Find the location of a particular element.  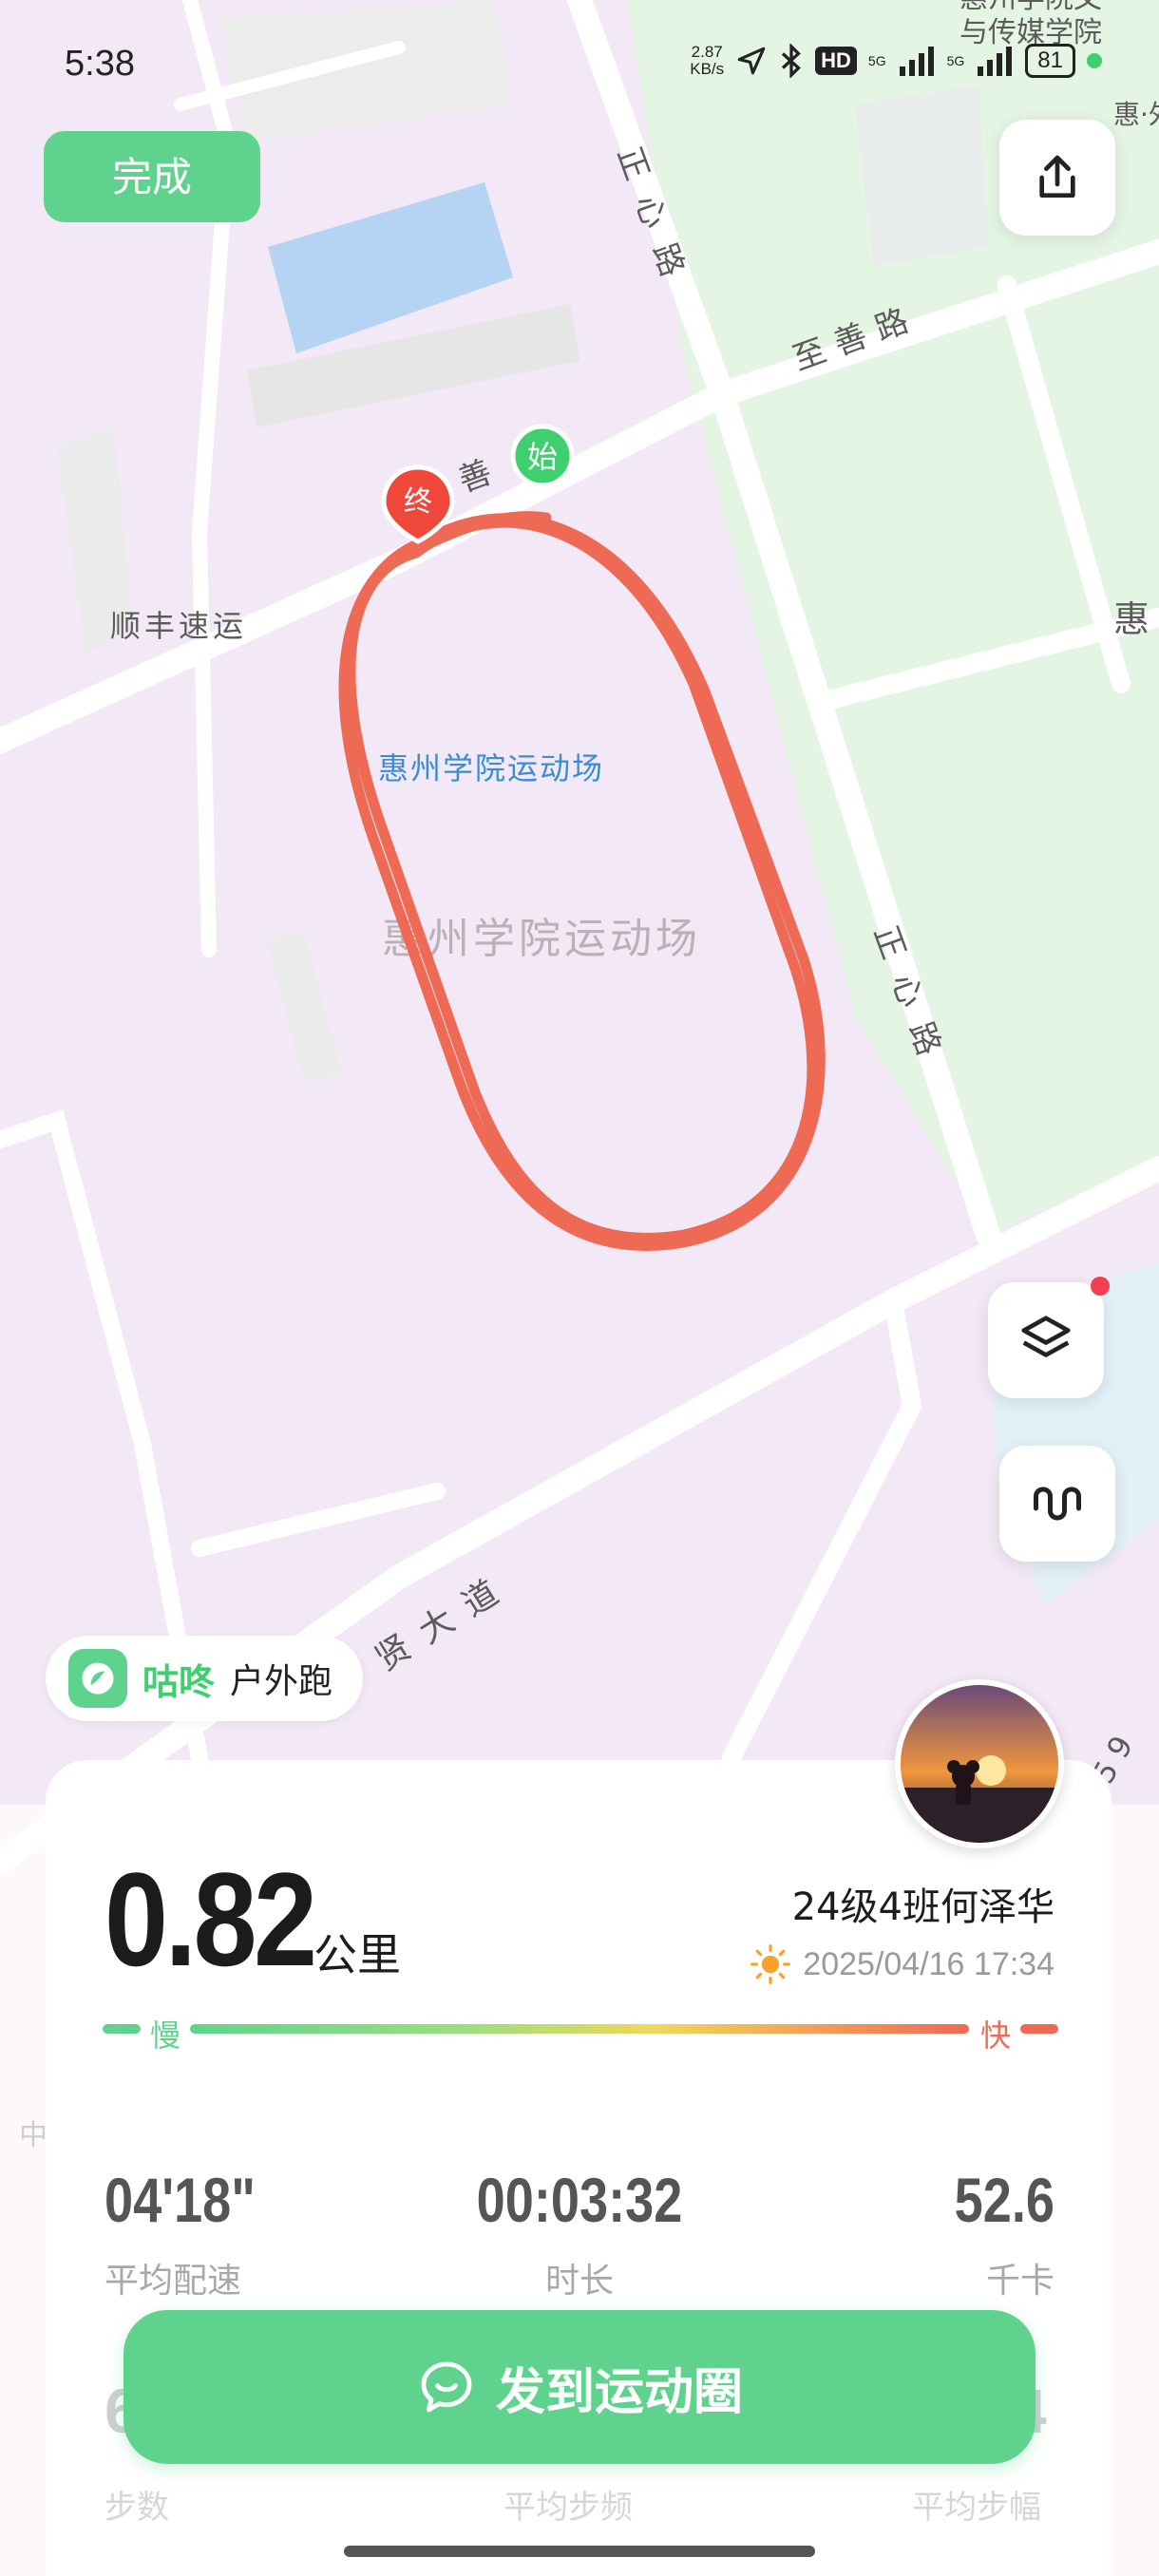

metric-calories: 52.6 千卡 is located at coordinates (893, 2233).